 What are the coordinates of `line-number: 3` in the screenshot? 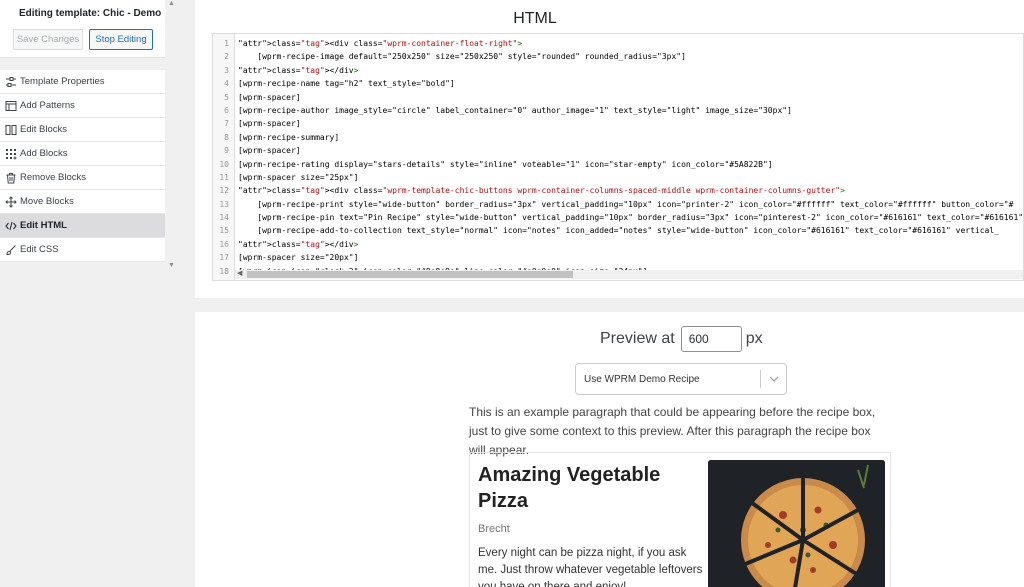 It's located at (226, 70).